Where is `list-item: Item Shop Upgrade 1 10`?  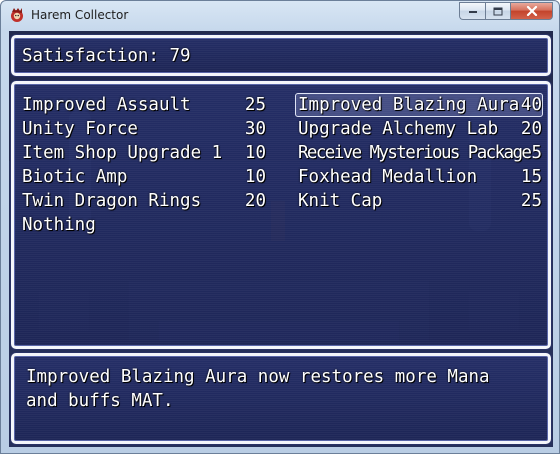
list-item: Item Shop Upgrade 1 10 is located at coordinates (144, 153).